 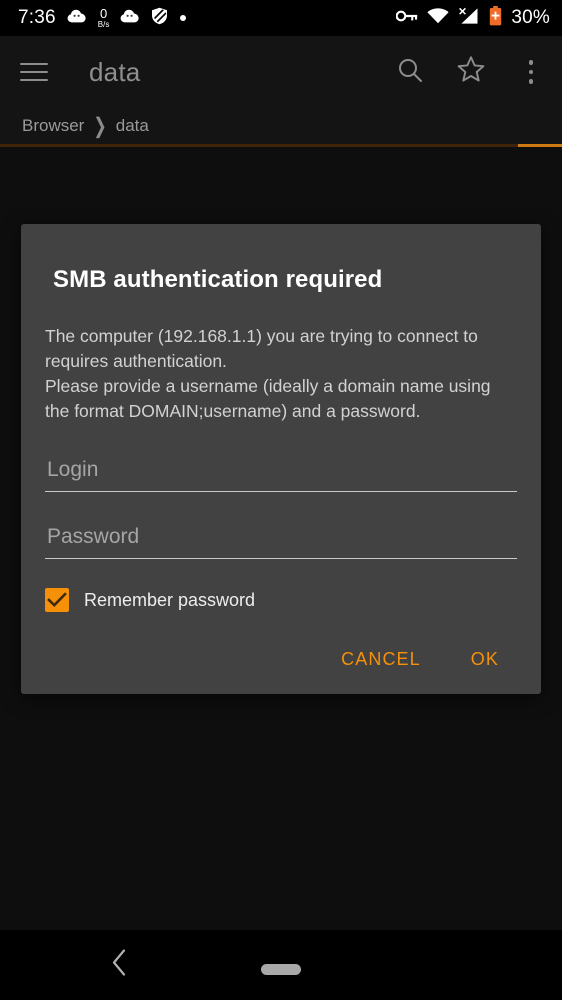 What do you see at coordinates (469, 18) in the screenshot?
I see `cell-signal-no-sim-icon` at bounding box center [469, 18].